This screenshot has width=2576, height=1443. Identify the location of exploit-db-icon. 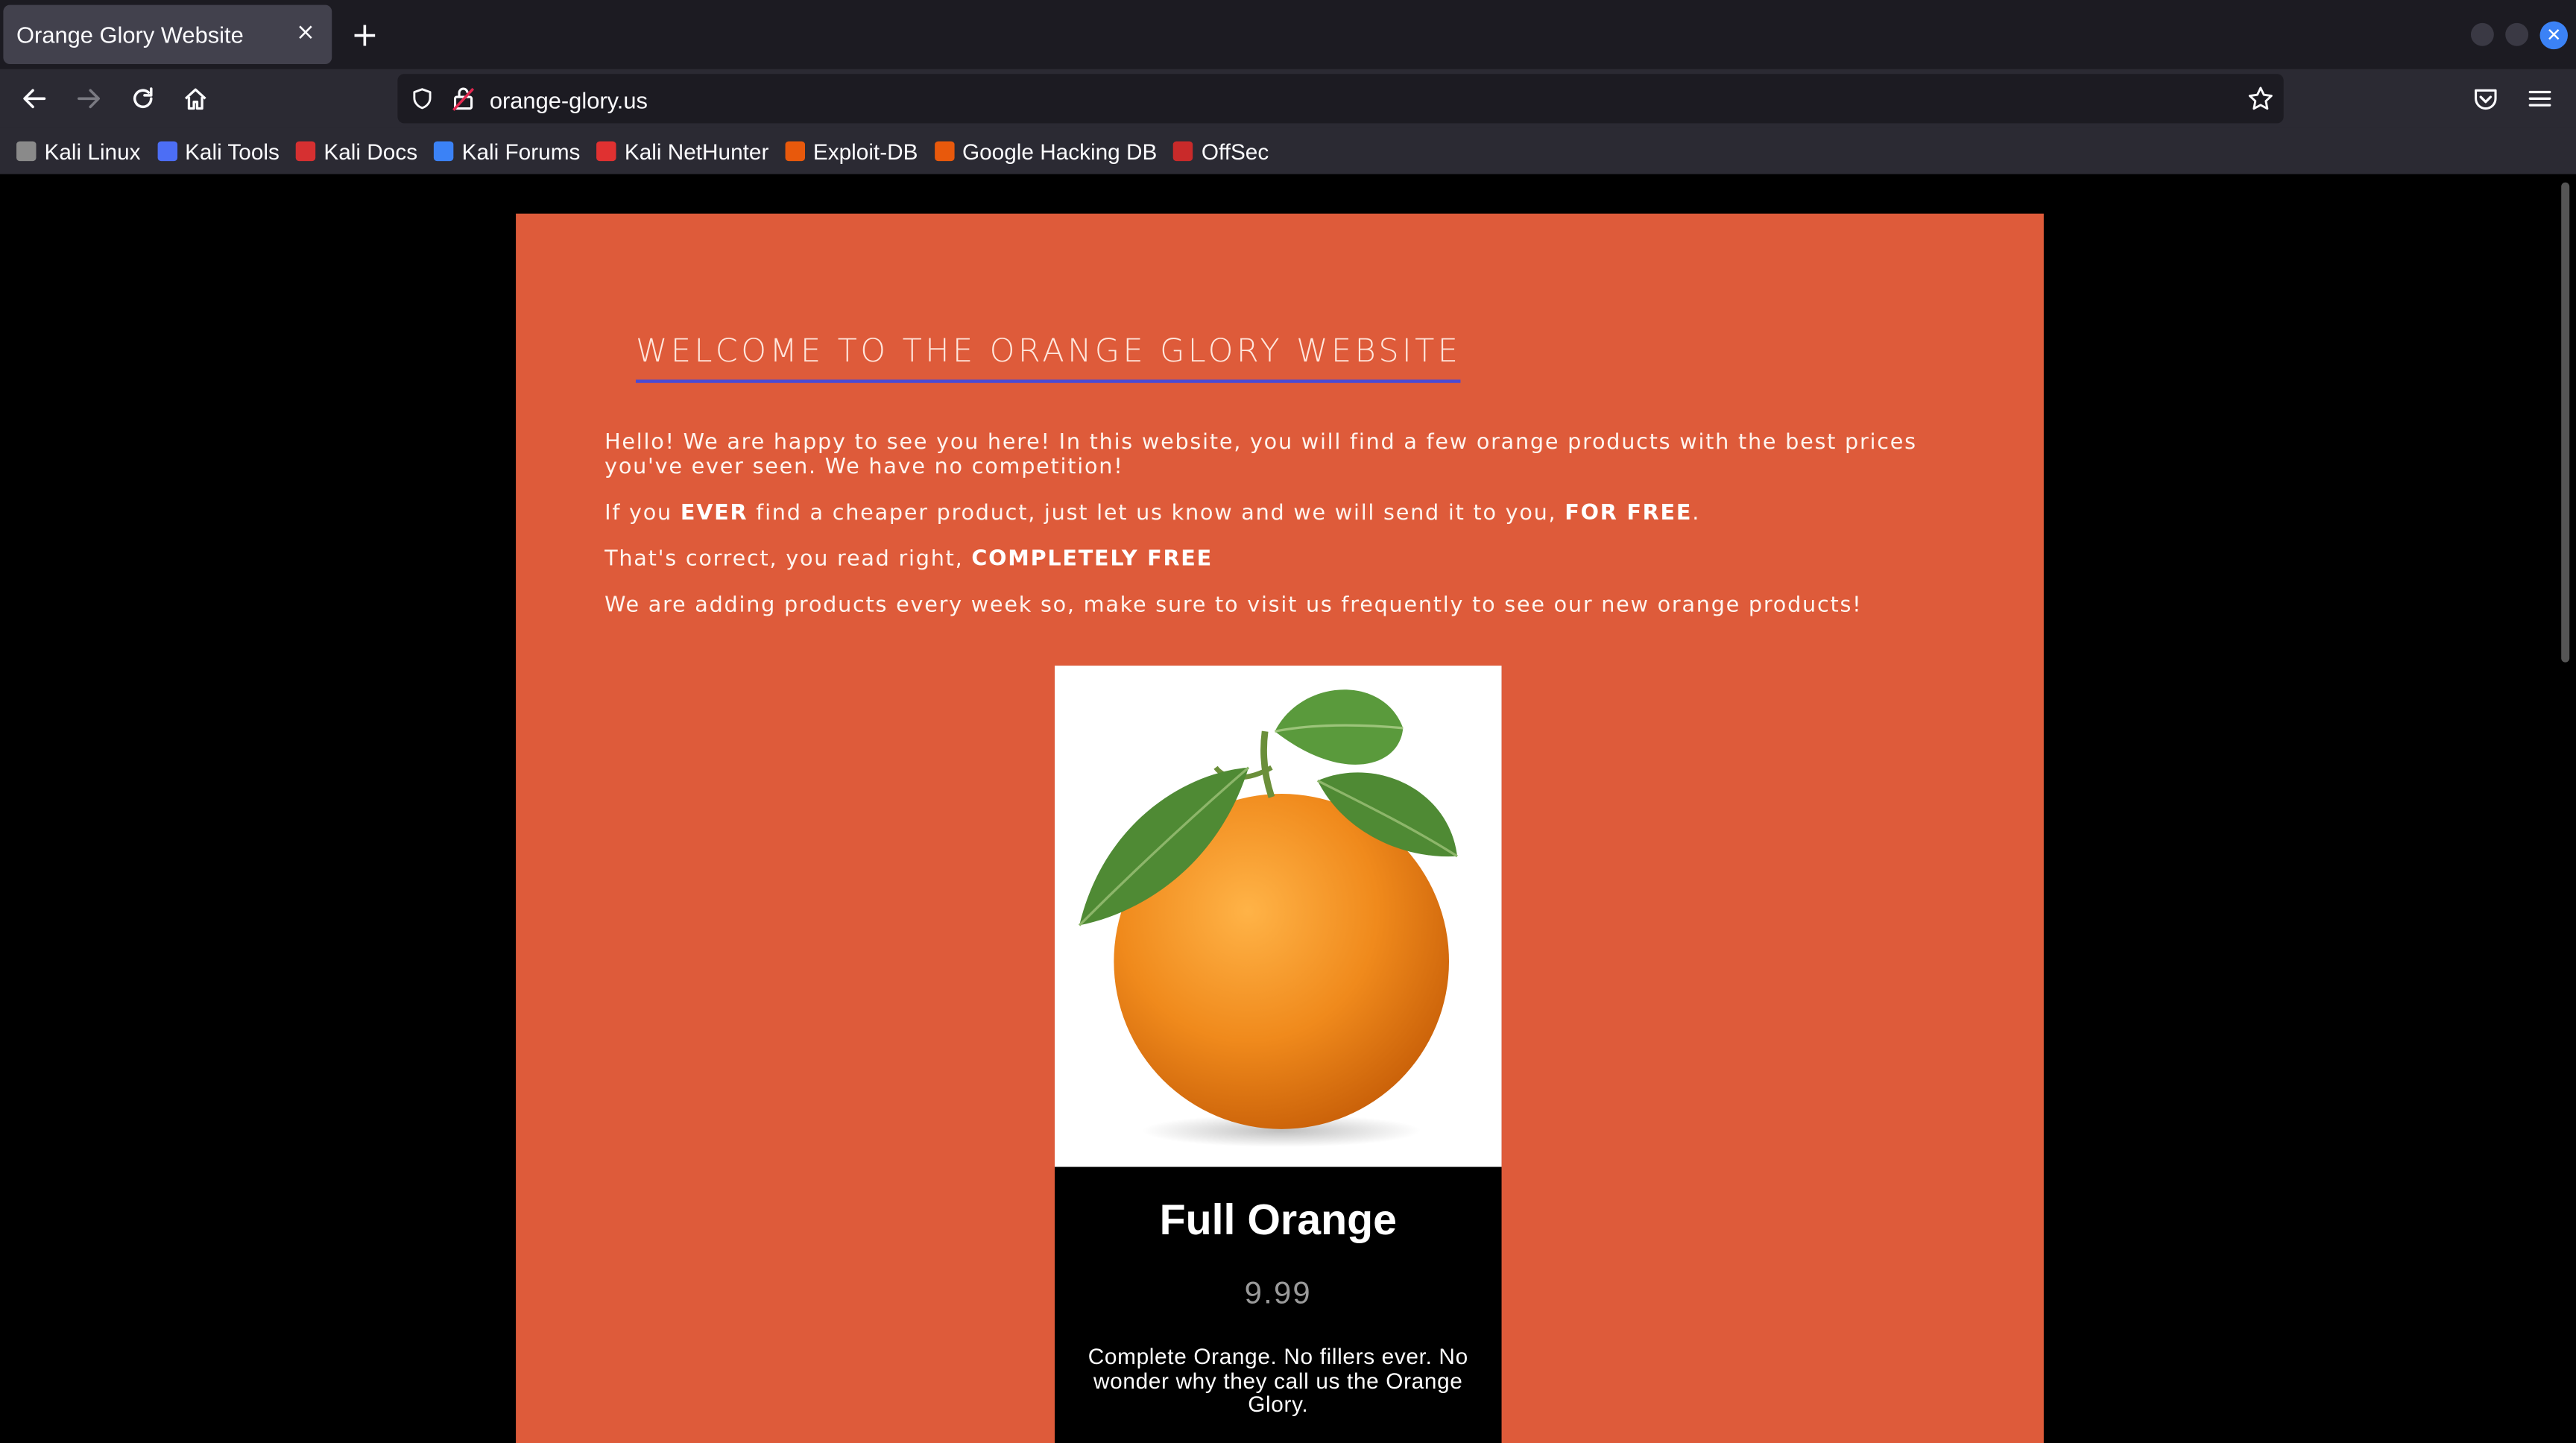
(795, 151).